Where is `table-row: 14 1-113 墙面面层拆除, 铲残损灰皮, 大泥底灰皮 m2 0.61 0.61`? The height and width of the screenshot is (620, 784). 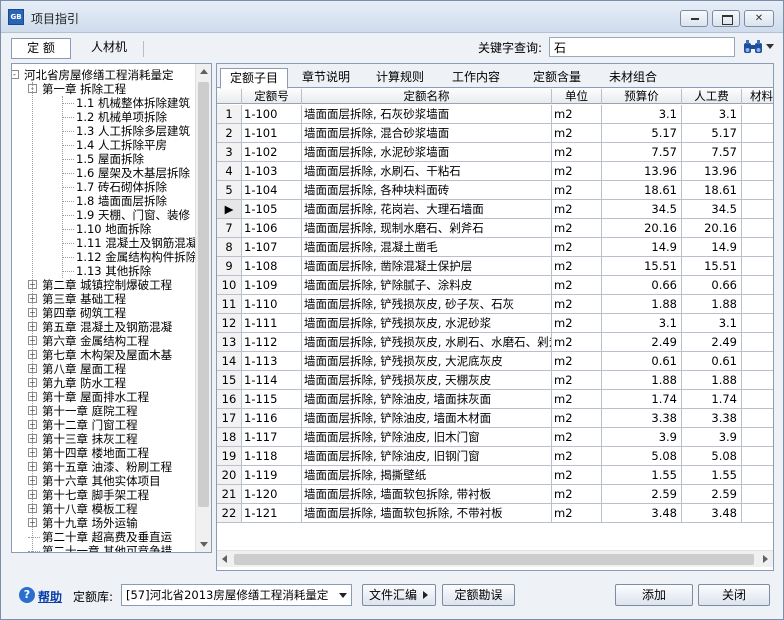
table-row: 14 1-113 墙面面层拆除, 铲残损灰皮, 大泥底灰皮 m2 0.61 0.61 is located at coordinates (495, 361).